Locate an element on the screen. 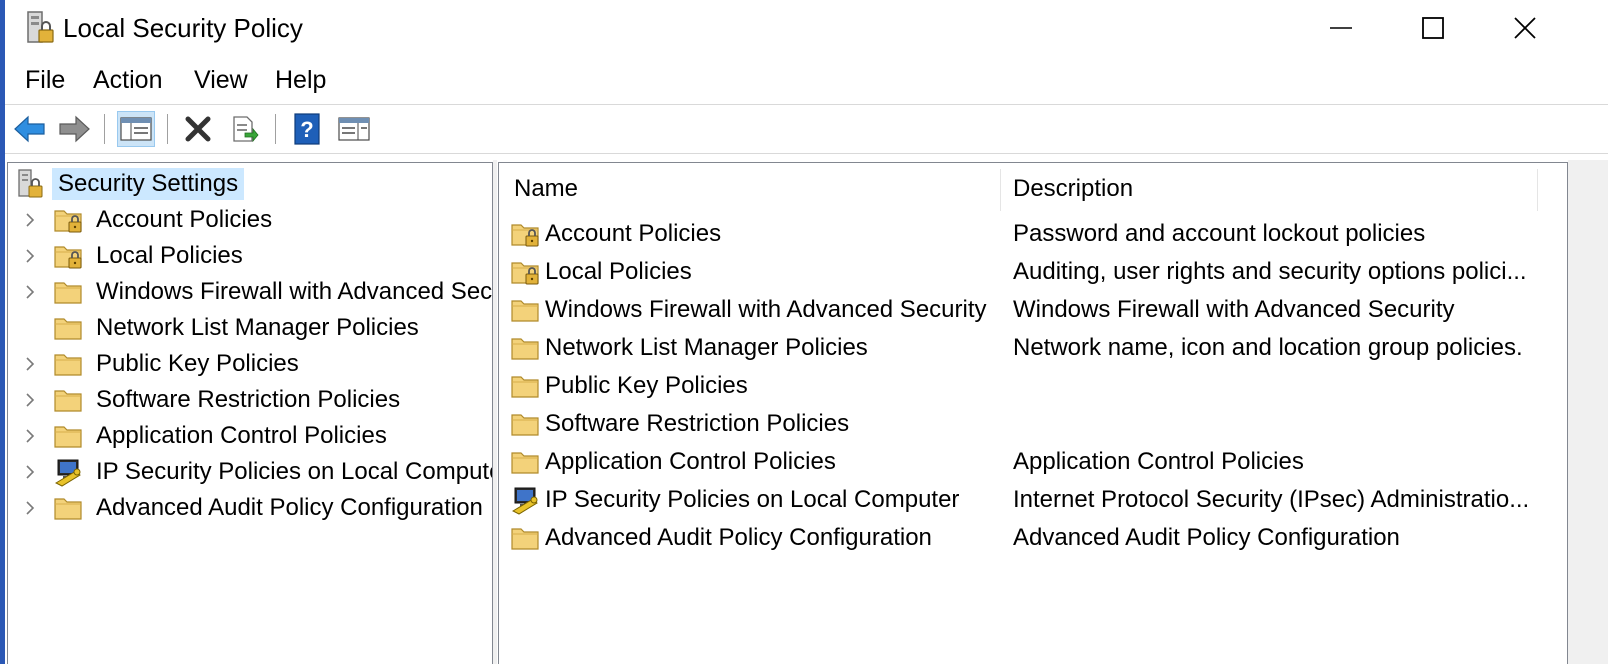 Image resolution: width=1608 pixels, height=664 pixels. delete-icon is located at coordinates (198, 129).